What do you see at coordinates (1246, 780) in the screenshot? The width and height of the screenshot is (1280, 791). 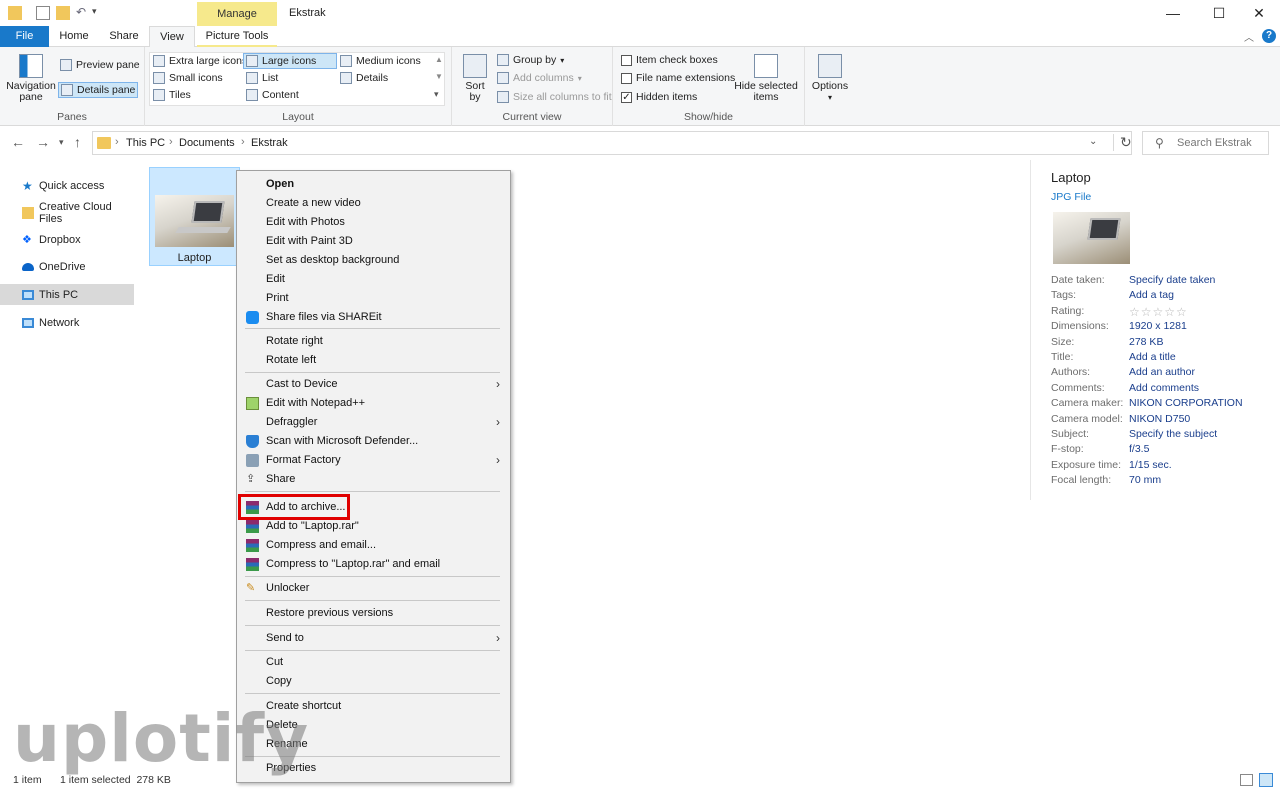 I see `details-view-icon` at bounding box center [1246, 780].